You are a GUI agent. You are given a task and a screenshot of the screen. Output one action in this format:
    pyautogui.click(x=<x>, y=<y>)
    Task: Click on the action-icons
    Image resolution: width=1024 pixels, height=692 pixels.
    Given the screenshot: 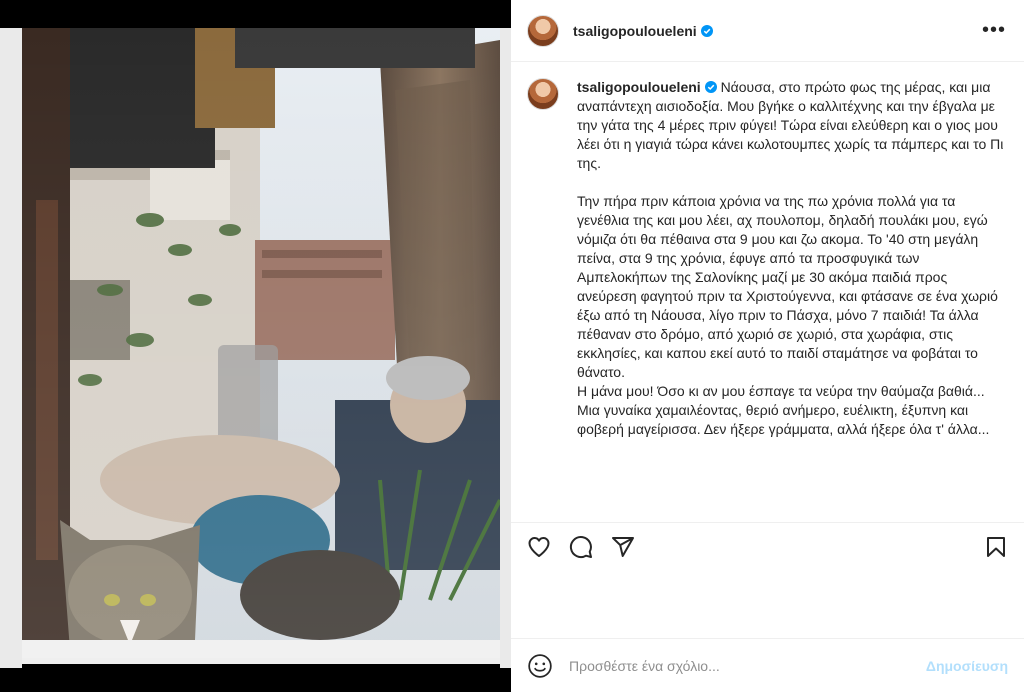 What is the action you would take?
    pyautogui.click(x=767, y=547)
    